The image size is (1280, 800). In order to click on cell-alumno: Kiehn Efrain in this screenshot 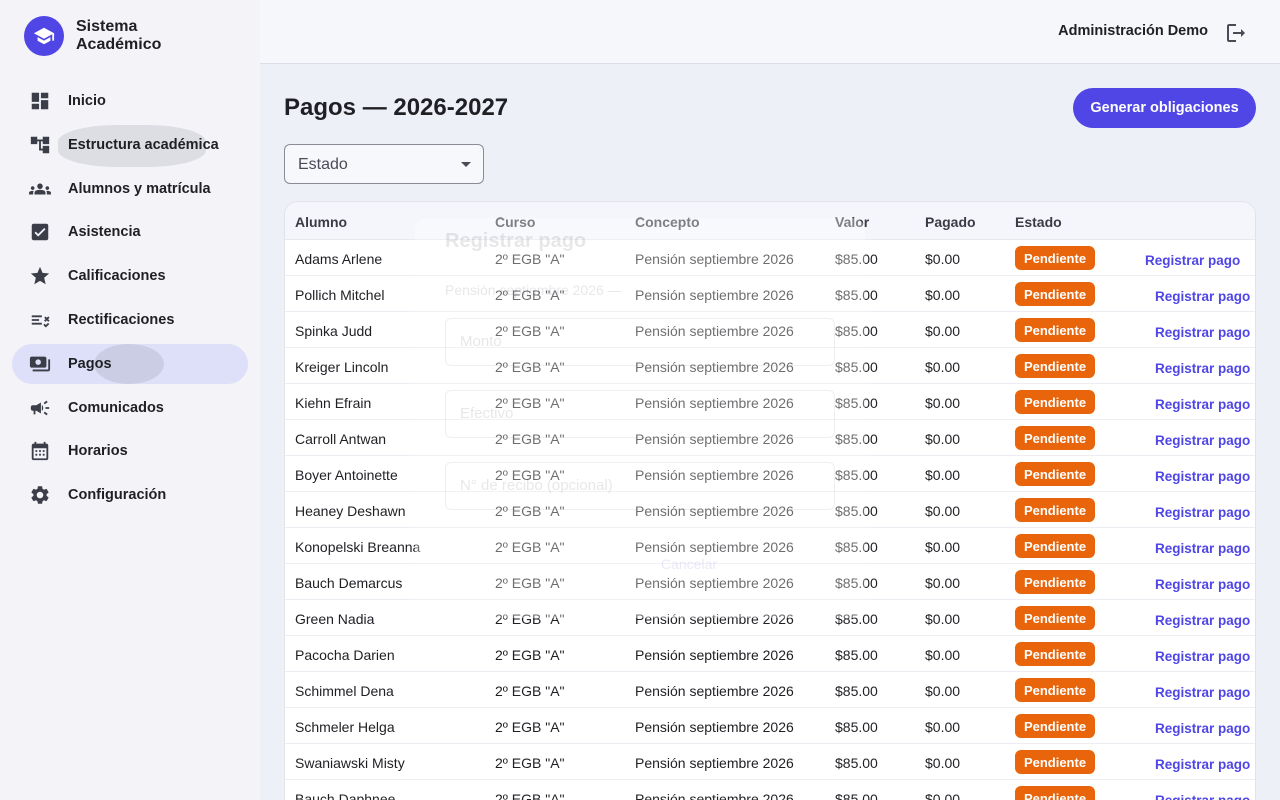, I will do `click(333, 403)`.